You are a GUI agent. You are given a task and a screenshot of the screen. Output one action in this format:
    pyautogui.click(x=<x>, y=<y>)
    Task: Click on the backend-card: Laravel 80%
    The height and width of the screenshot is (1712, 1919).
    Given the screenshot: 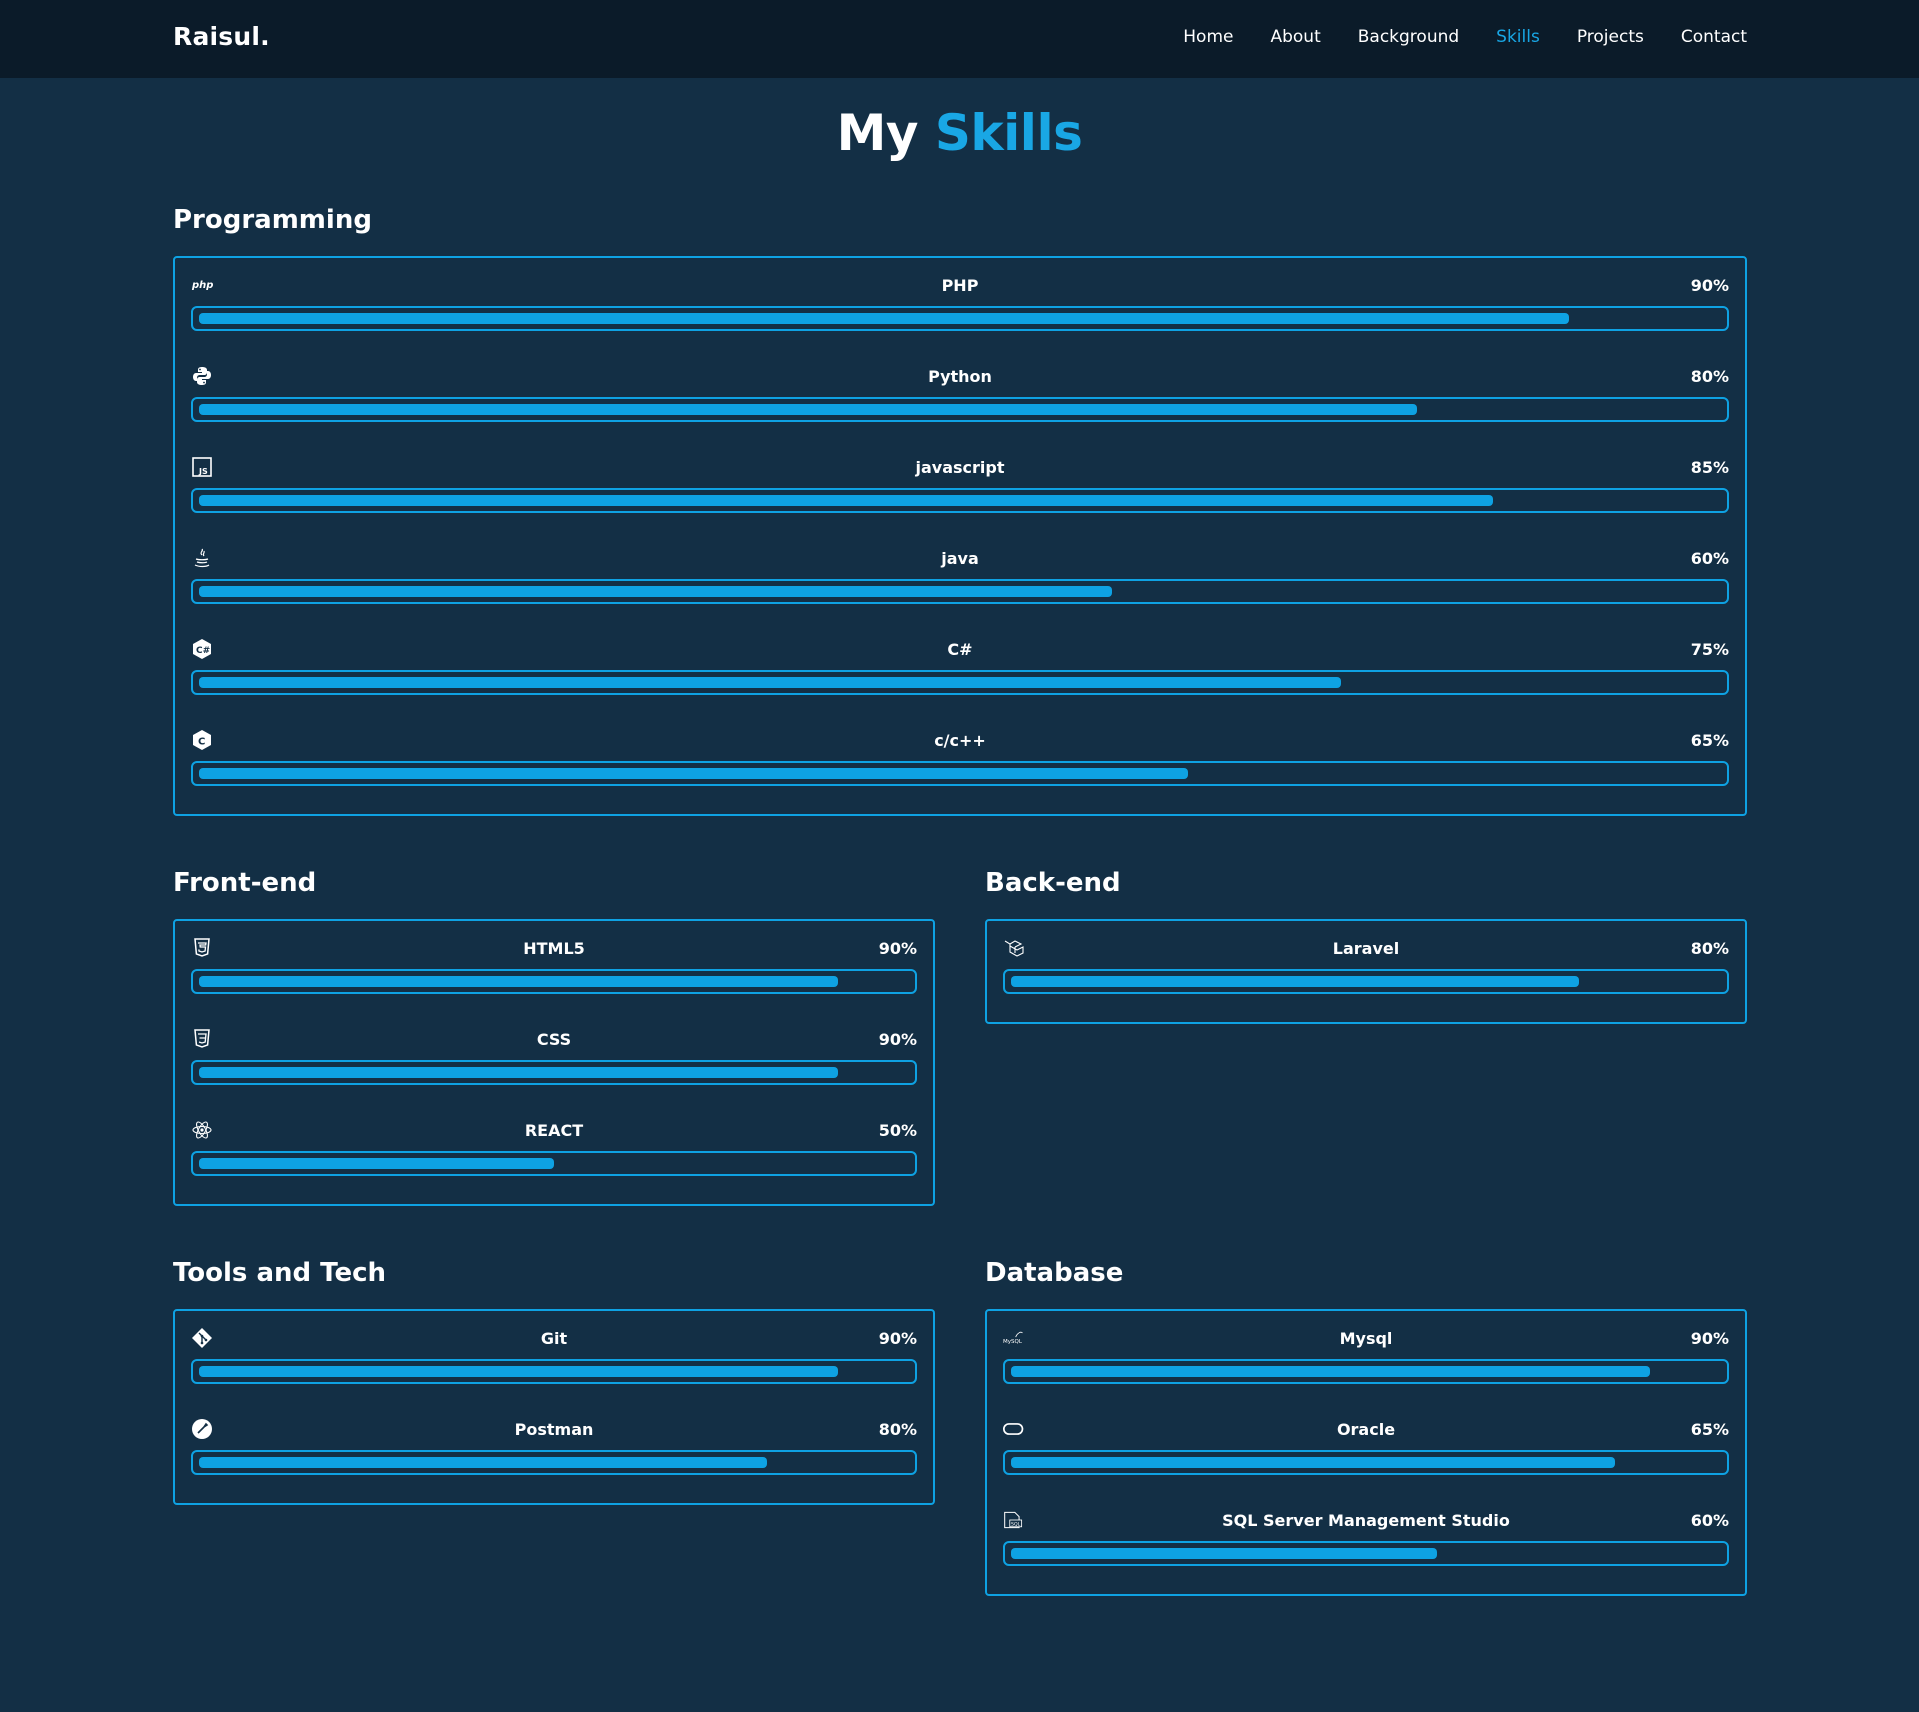 What is the action you would take?
    pyautogui.click(x=1366, y=971)
    